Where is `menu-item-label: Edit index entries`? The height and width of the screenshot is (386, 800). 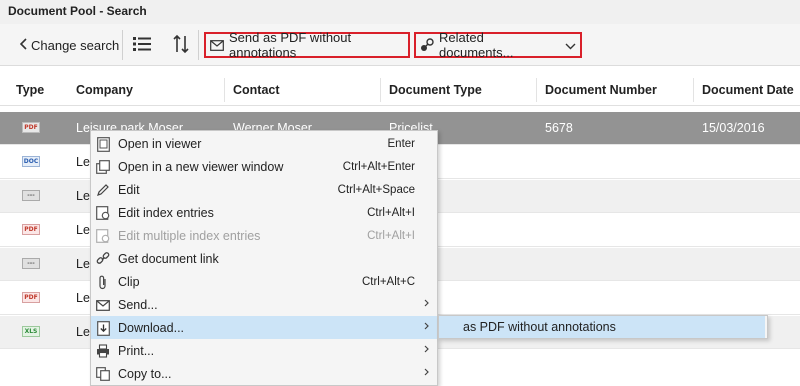 menu-item-label: Edit index entries is located at coordinates (166, 212).